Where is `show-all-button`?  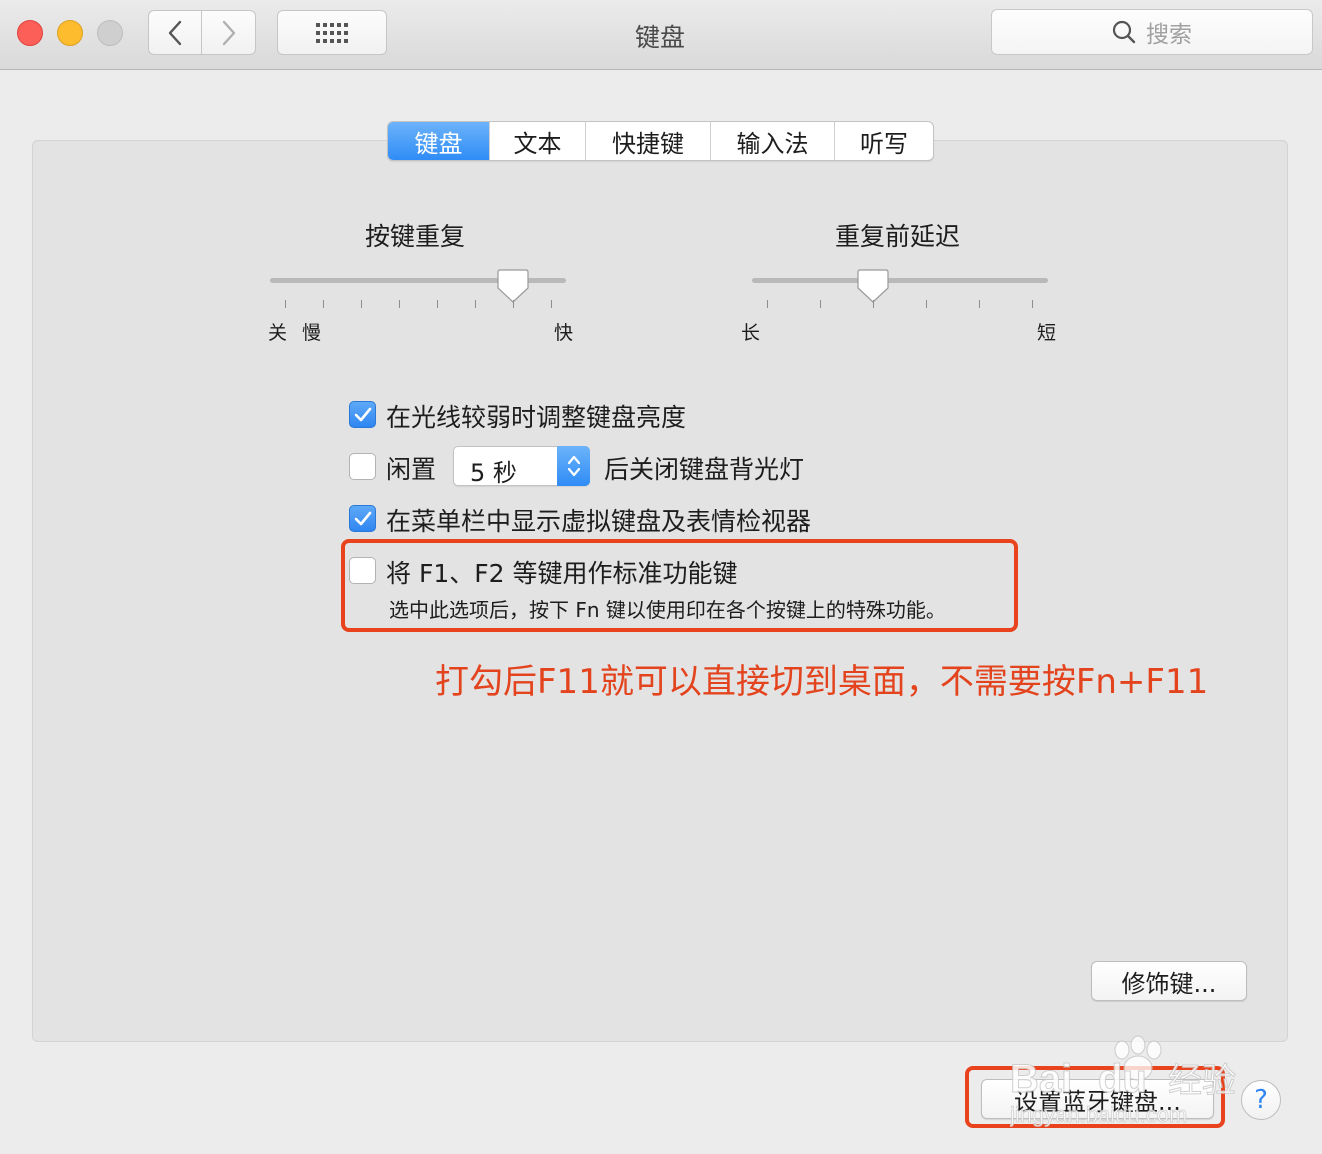 show-all-button is located at coordinates (332, 32).